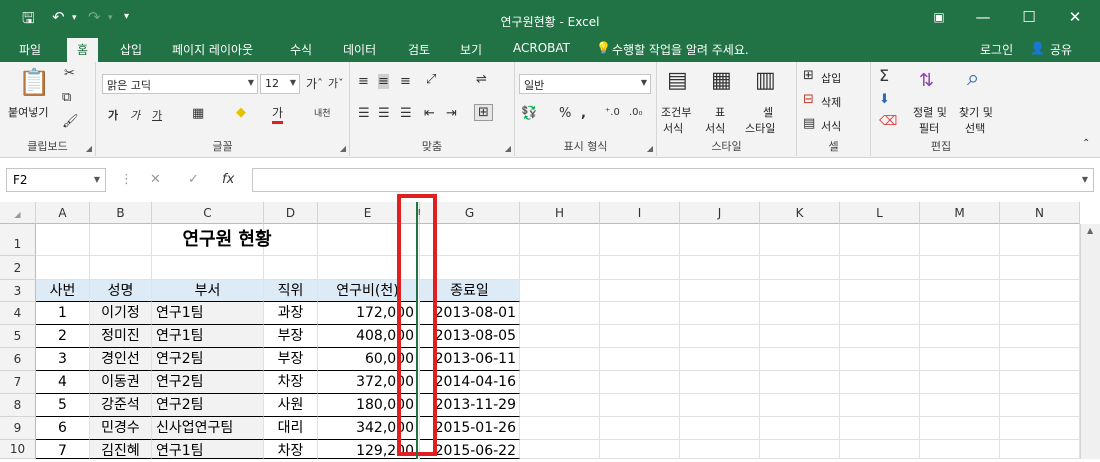 This screenshot has width=1100, height=462. I want to click on borders-icon: ▦, so click(198, 113).